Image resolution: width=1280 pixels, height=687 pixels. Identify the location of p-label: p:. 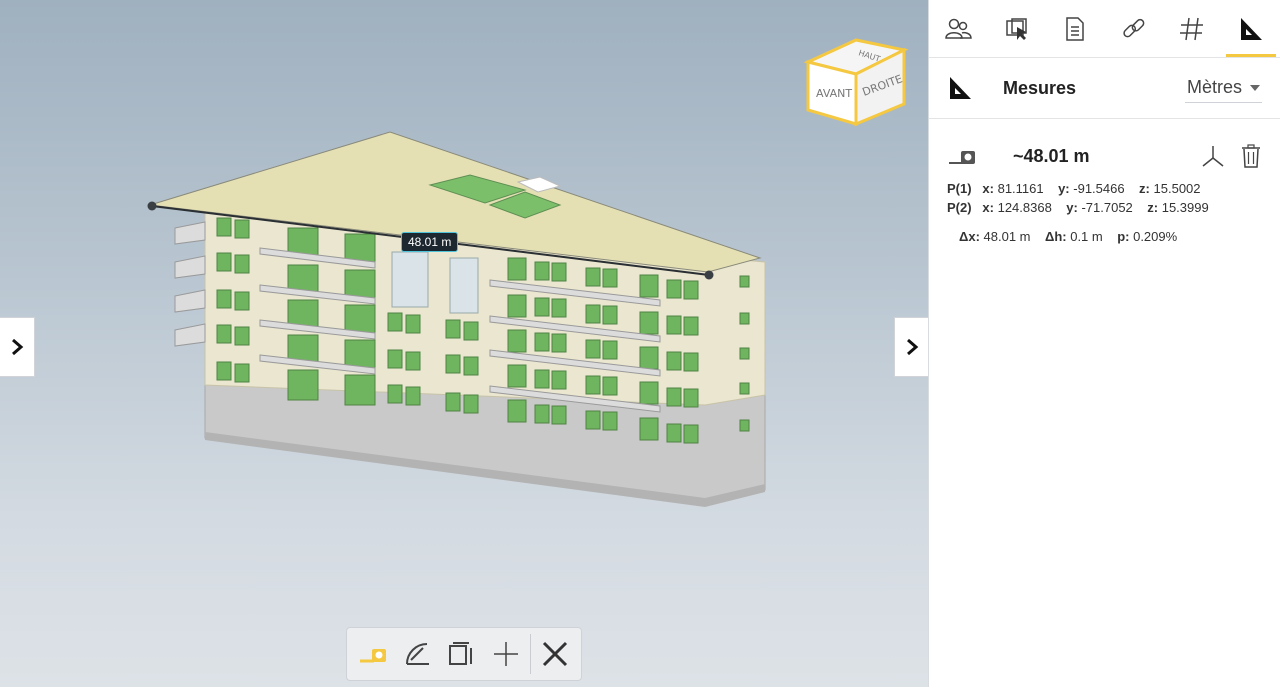
(1123, 236).